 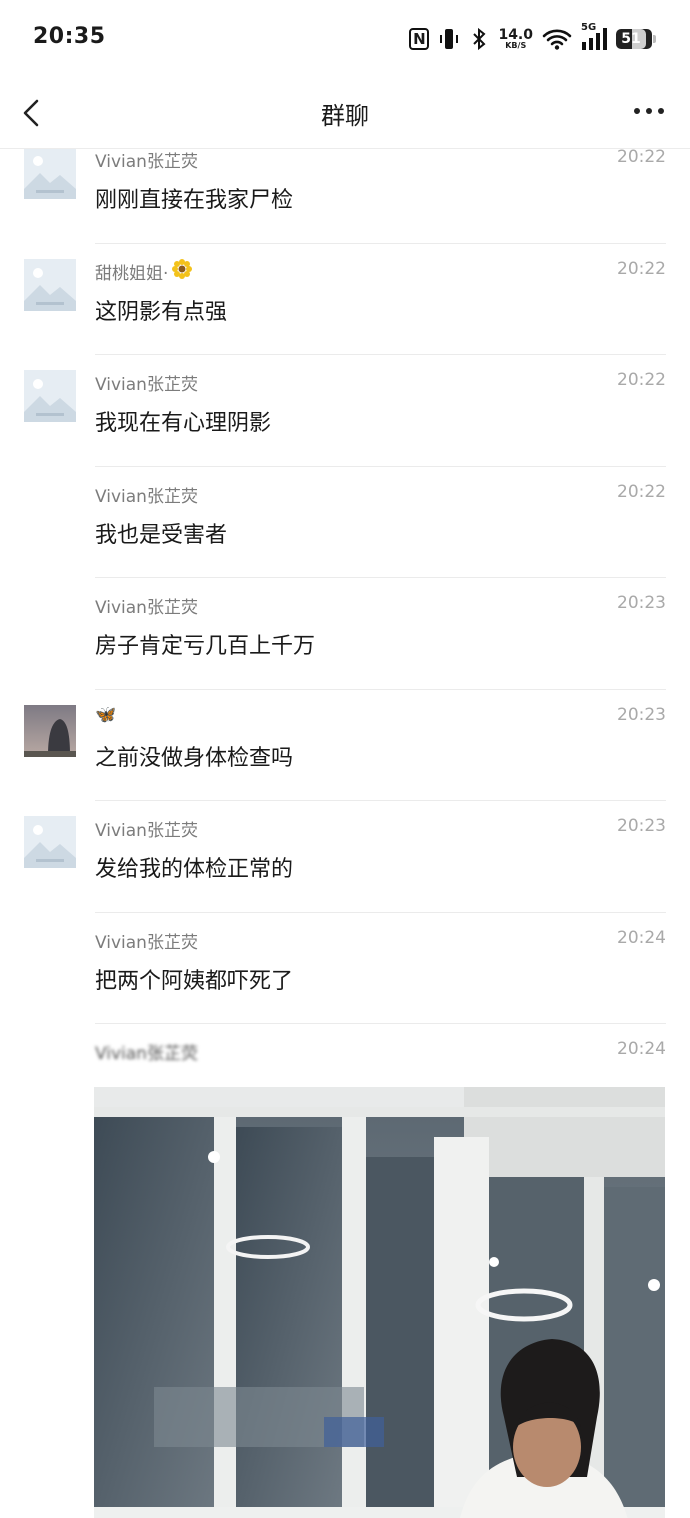 What do you see at coordinates (345, 857) in the screenshot?
I see `message-item: Vivian张芷荧 20:23 发给我的体检正常的` at bounding box center [345, 857].